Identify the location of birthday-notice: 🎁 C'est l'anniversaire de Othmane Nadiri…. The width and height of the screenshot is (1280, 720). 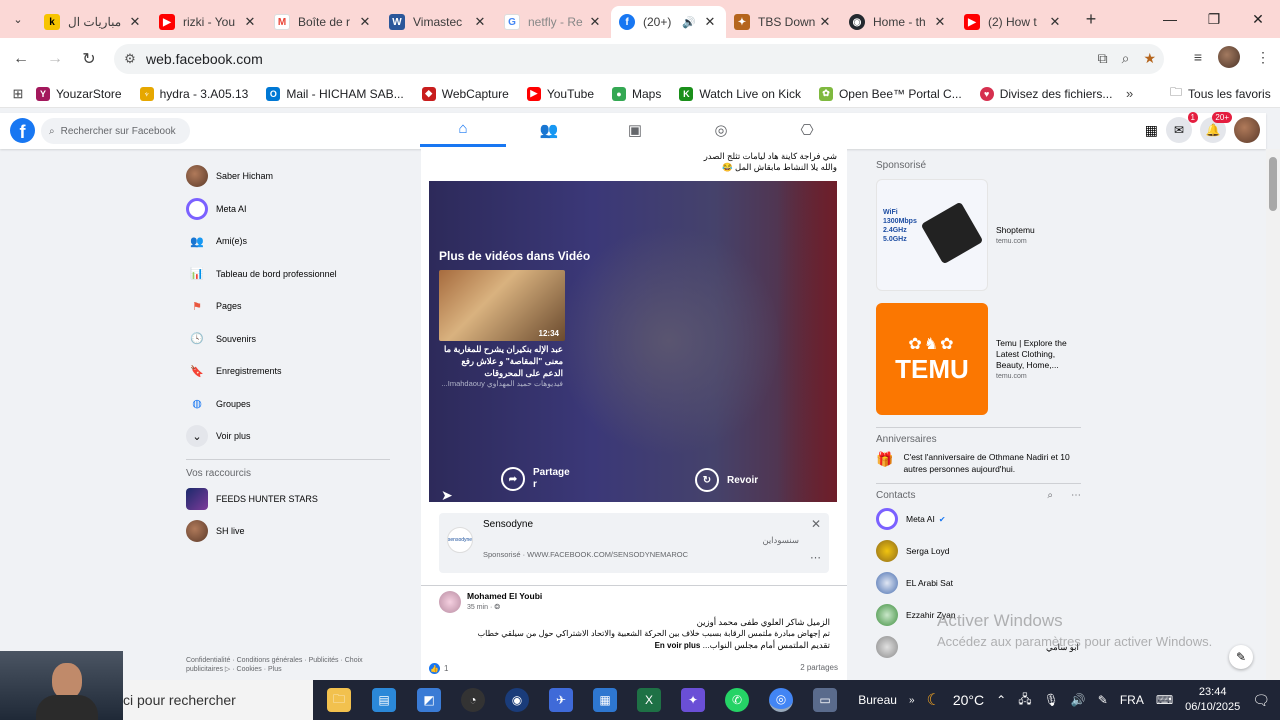
(978, 463).